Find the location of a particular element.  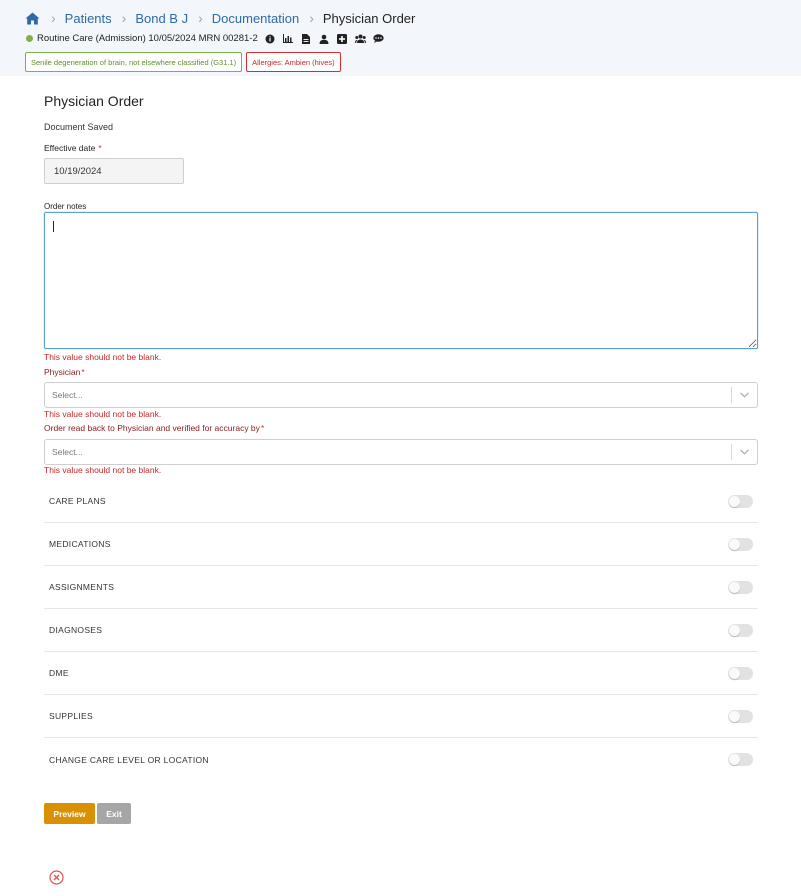

order-notes-error: This value should not be blank. is located at coordinates (103, 357).